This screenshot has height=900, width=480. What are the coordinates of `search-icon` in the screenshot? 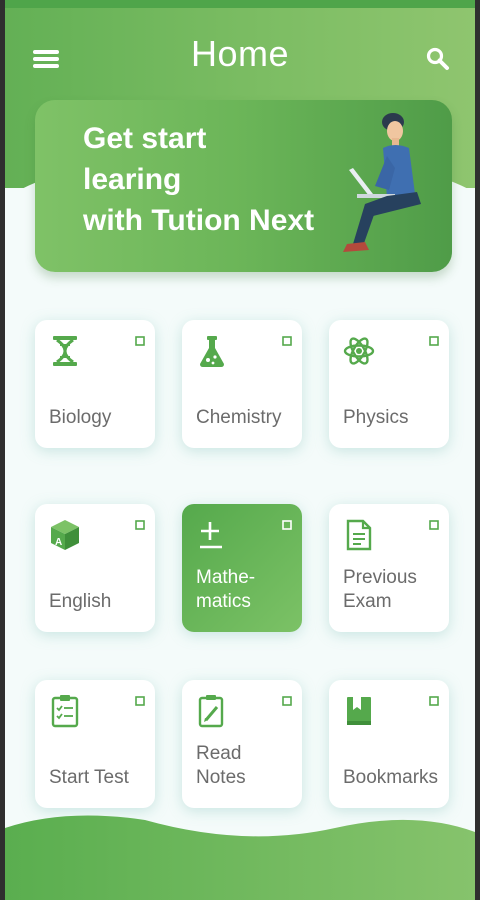 It's located at (438, 59).